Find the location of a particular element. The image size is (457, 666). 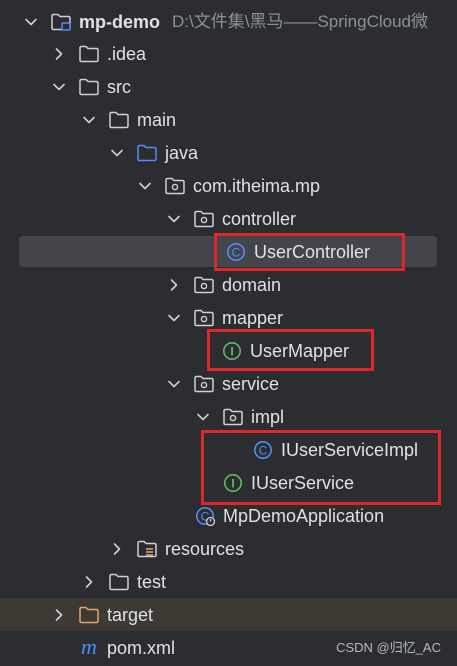

tree-item-label: target is located at coordinates (130, 614).